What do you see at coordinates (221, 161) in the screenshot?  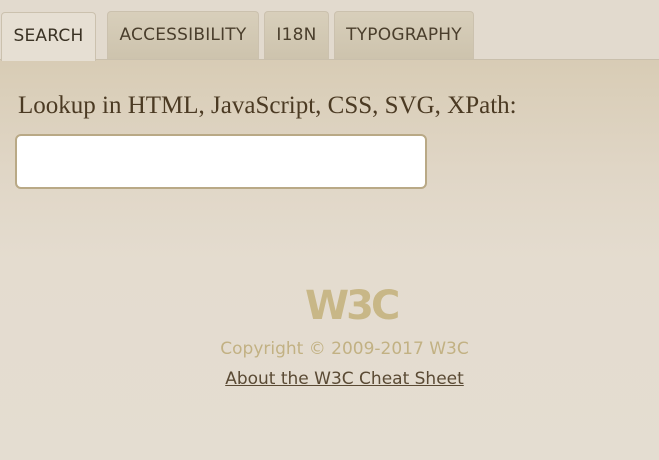 I see `search-input` at bounding box center [221, 161].